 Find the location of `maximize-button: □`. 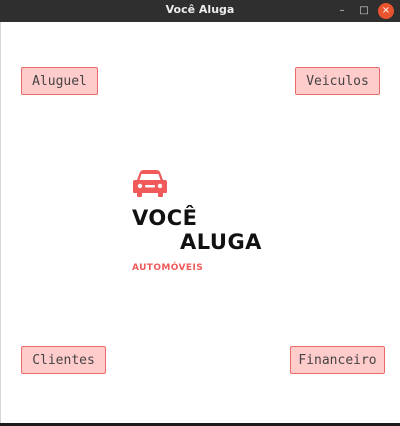

maximize-button: □ is located at coordinates (364, 11).